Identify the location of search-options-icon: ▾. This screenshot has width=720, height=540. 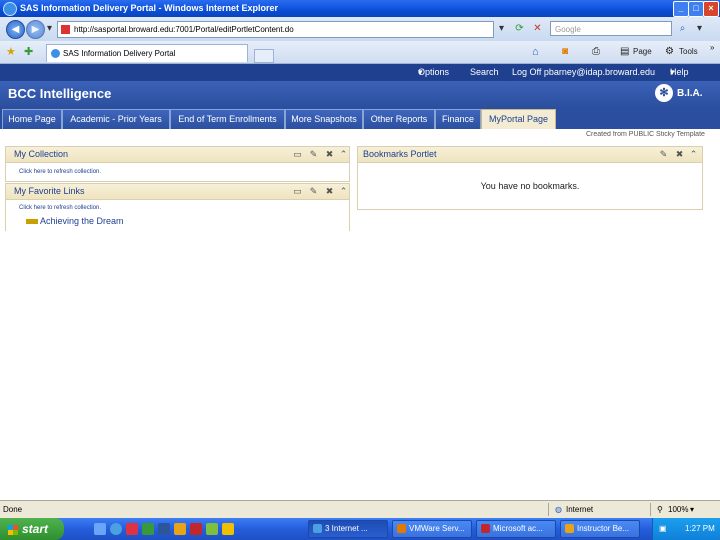
(699, 28).